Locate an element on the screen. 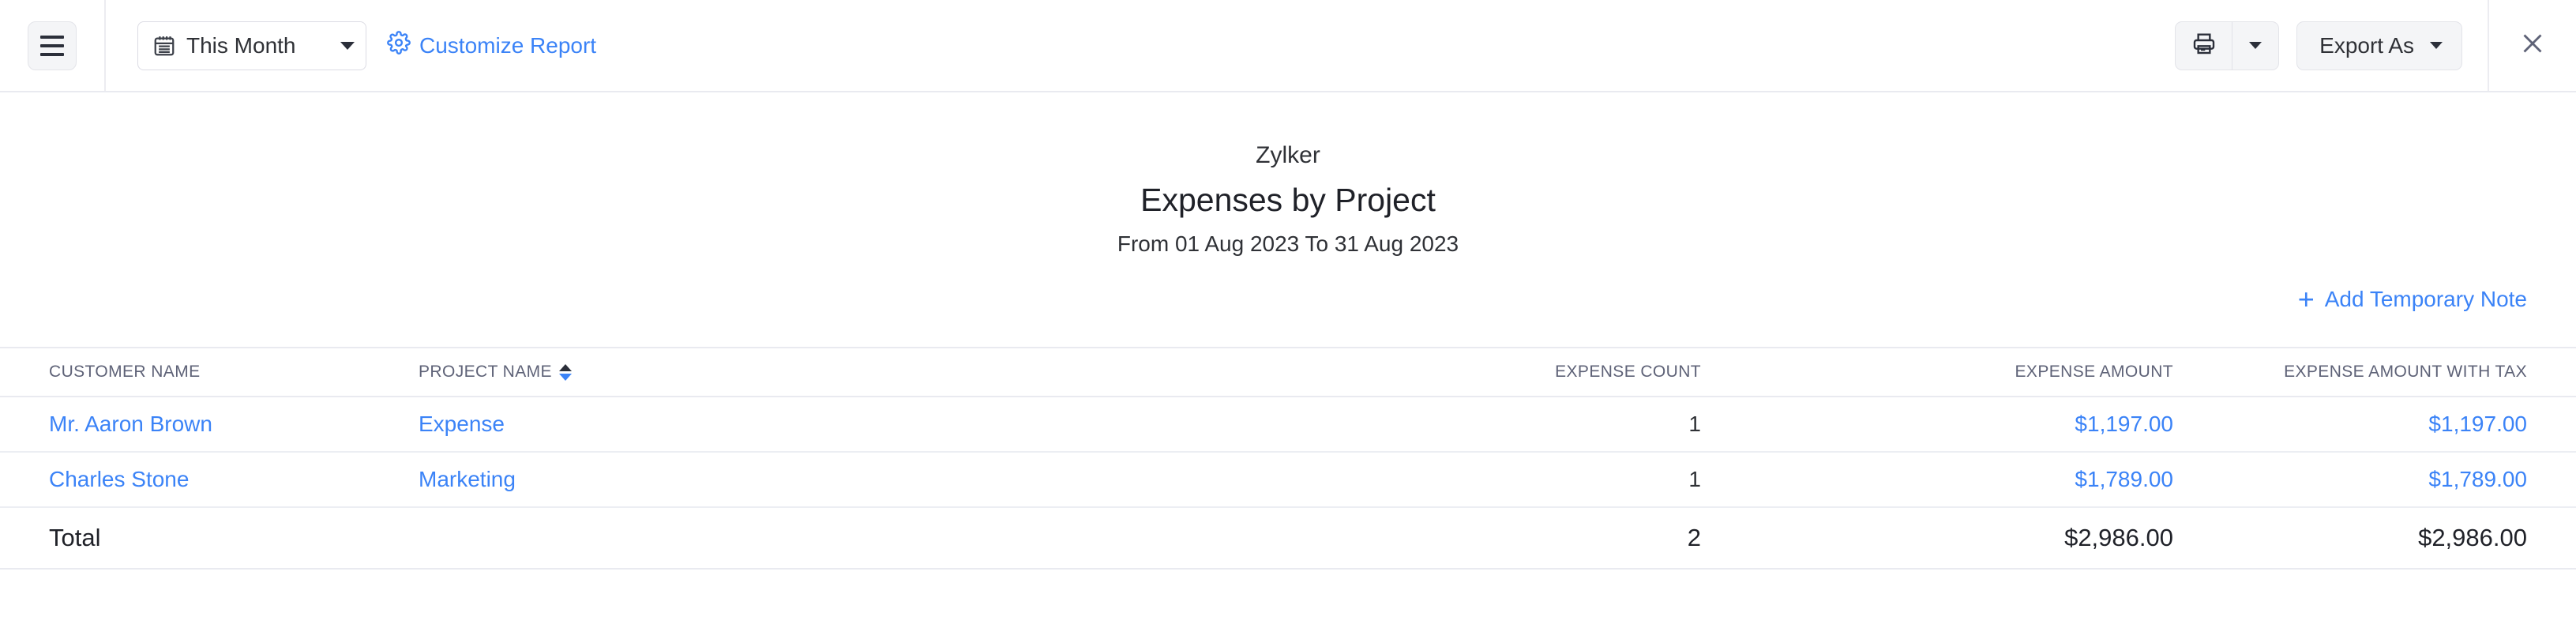  project-name-link: Expense is located at coordinates (462, 424).